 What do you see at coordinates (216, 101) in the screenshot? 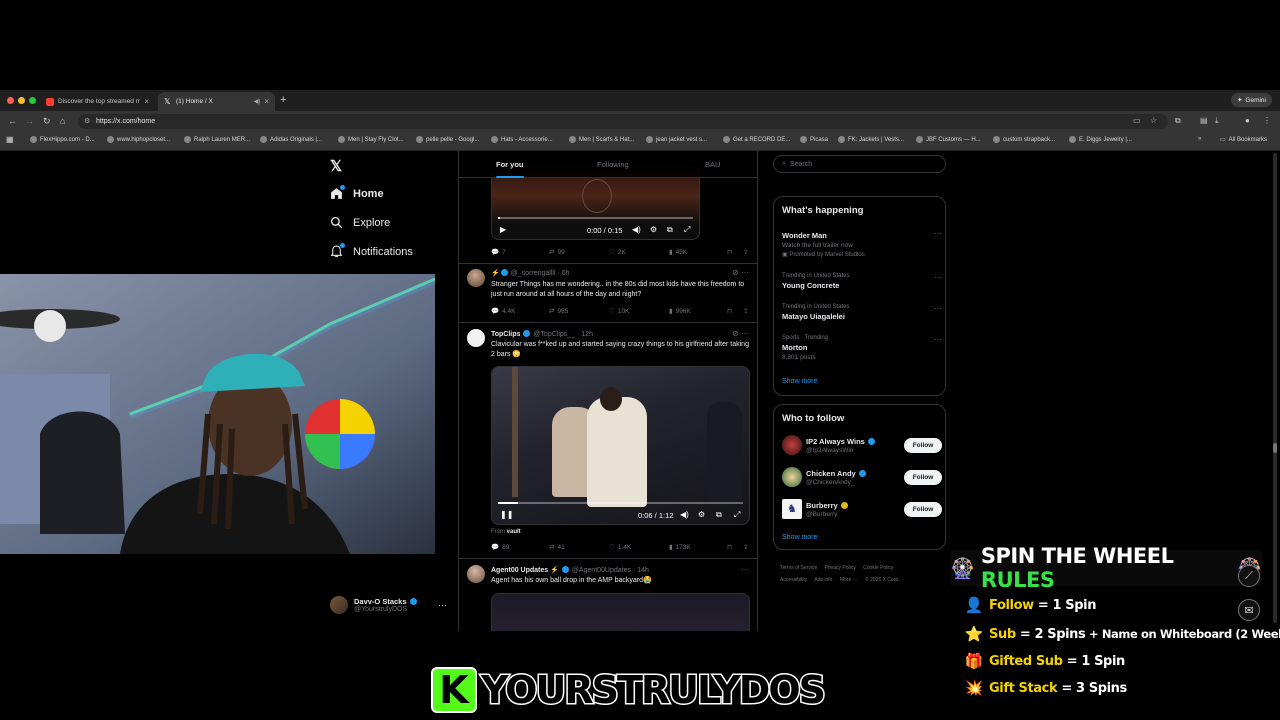
I see `browser-tab-active: 𝕏 (1) Home / X ◀) ×` at bounding box center [216, 101].